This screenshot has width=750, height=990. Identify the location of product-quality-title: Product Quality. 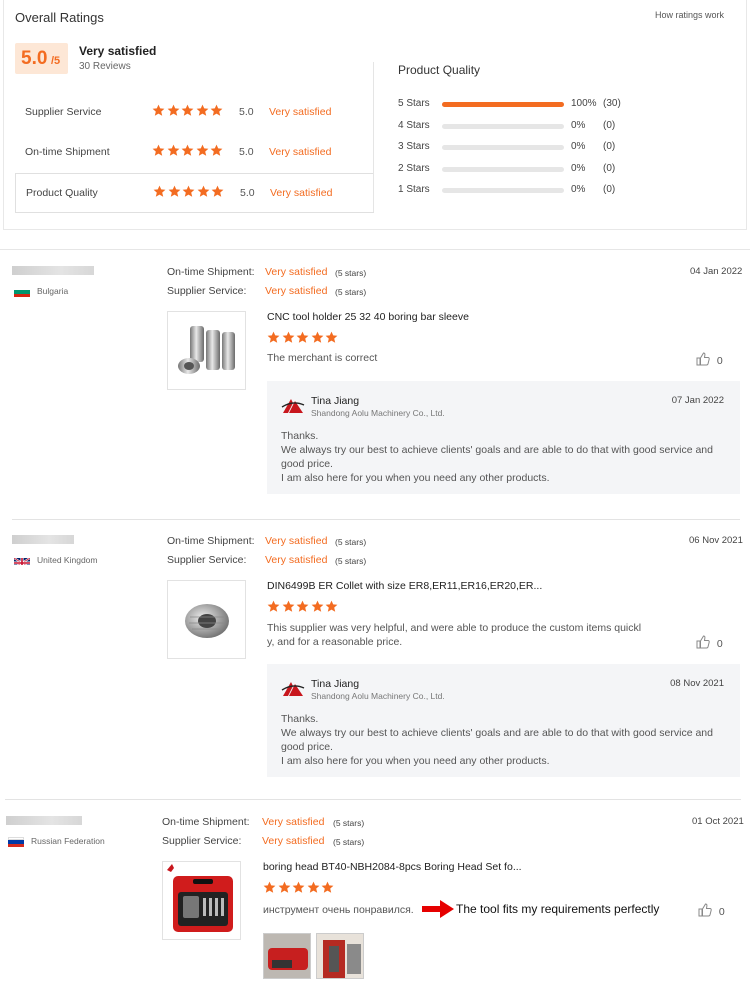
(439, 70).